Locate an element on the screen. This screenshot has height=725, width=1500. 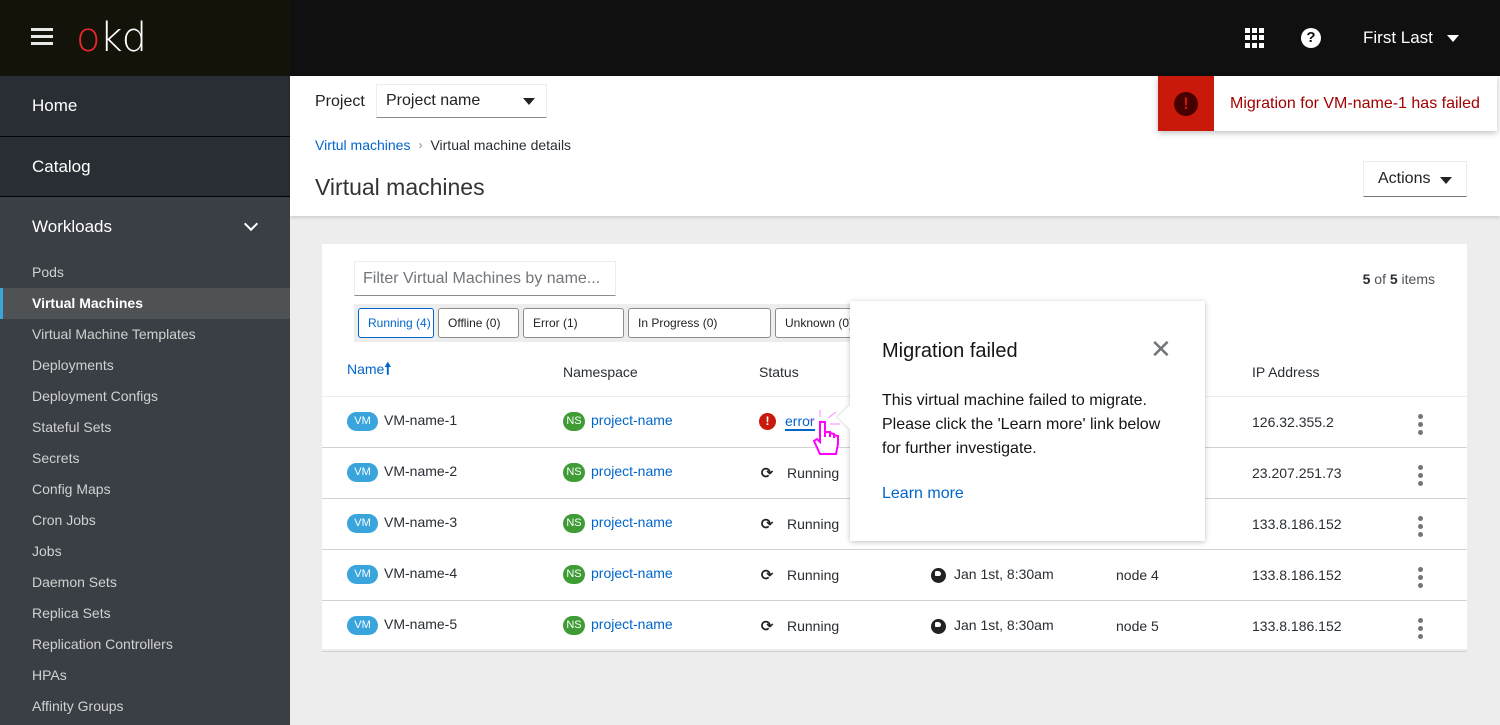
actions-dropdown-button: Actions is located at coordinates (1415, 179).